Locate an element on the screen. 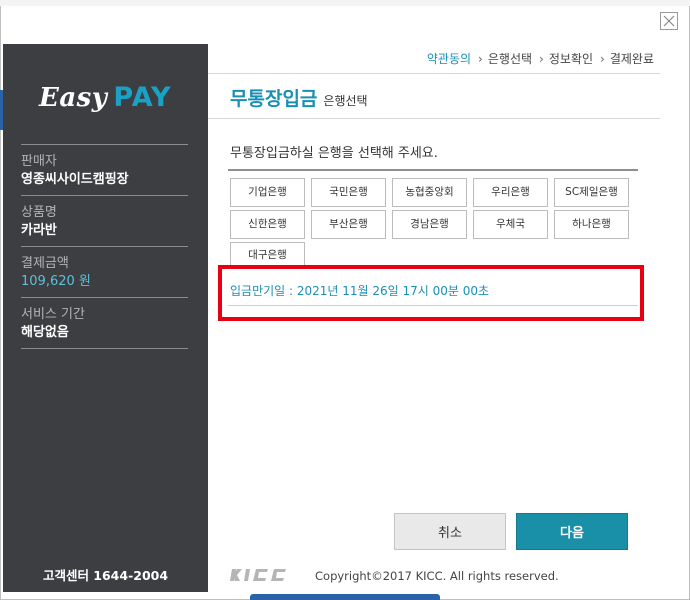  page-subtitle: 은행선택 is located at coordinates (345, 101).